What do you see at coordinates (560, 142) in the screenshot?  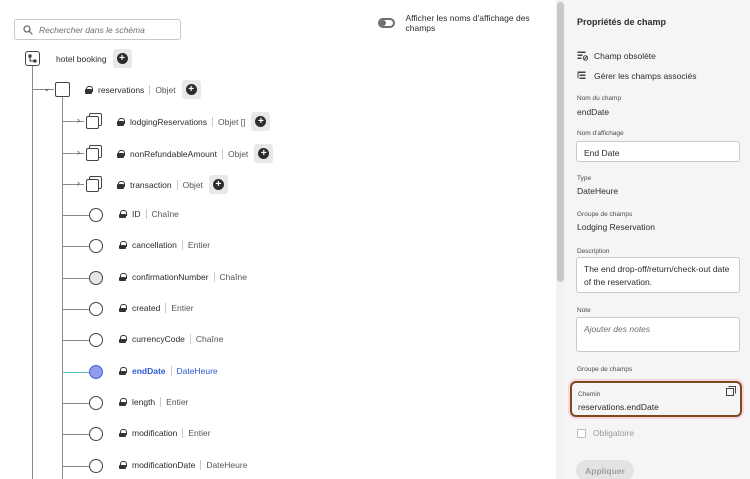 I see `scrollbar-thumb` at bounding box center [560, 142].